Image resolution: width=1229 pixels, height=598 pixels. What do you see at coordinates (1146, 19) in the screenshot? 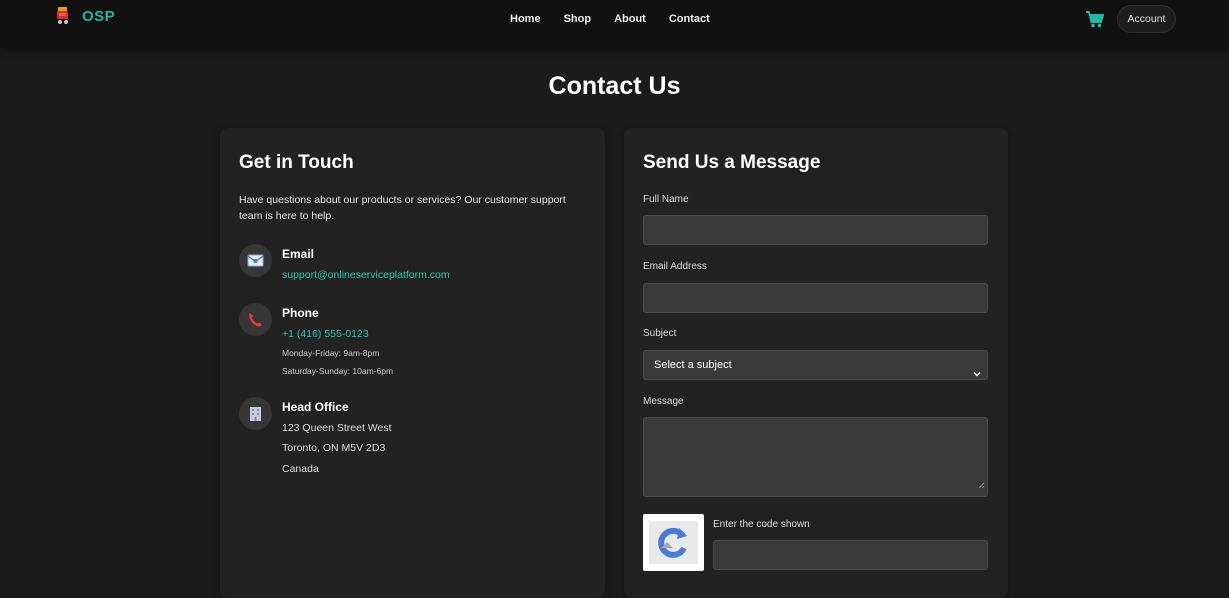
I see `account-button: Account` at bounding box center [1146, 19].